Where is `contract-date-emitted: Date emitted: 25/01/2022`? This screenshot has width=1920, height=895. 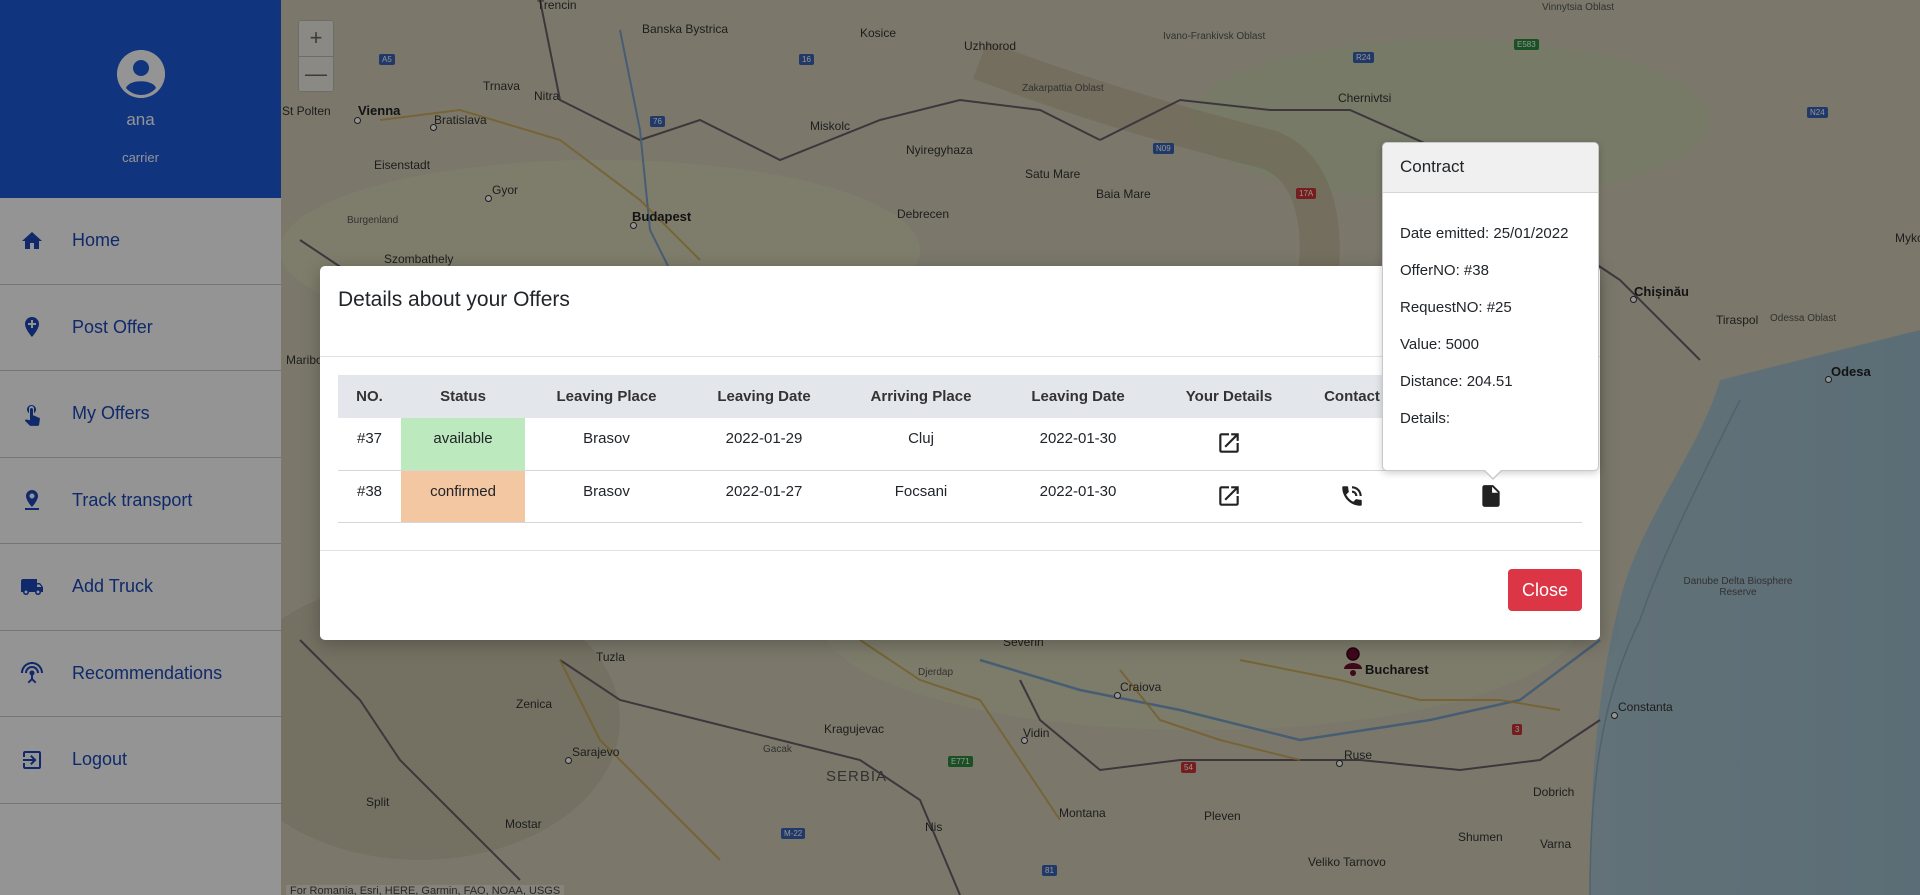
contract-date-emitted: Date emitted: 25/01/2022 is located at coordinates (1484, 233).